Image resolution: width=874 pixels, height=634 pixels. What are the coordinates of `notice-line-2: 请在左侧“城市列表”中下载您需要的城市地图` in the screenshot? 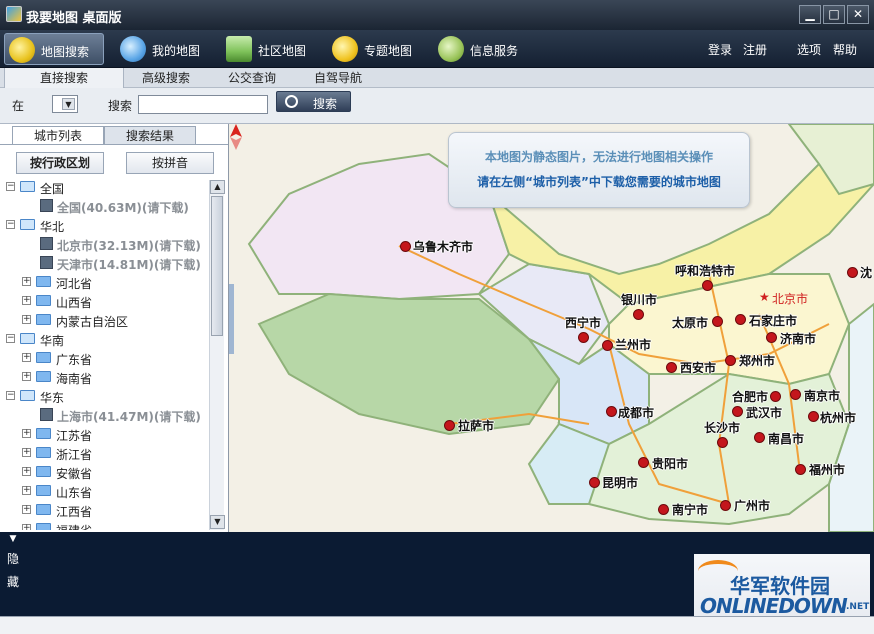 It's located at (599, 182).